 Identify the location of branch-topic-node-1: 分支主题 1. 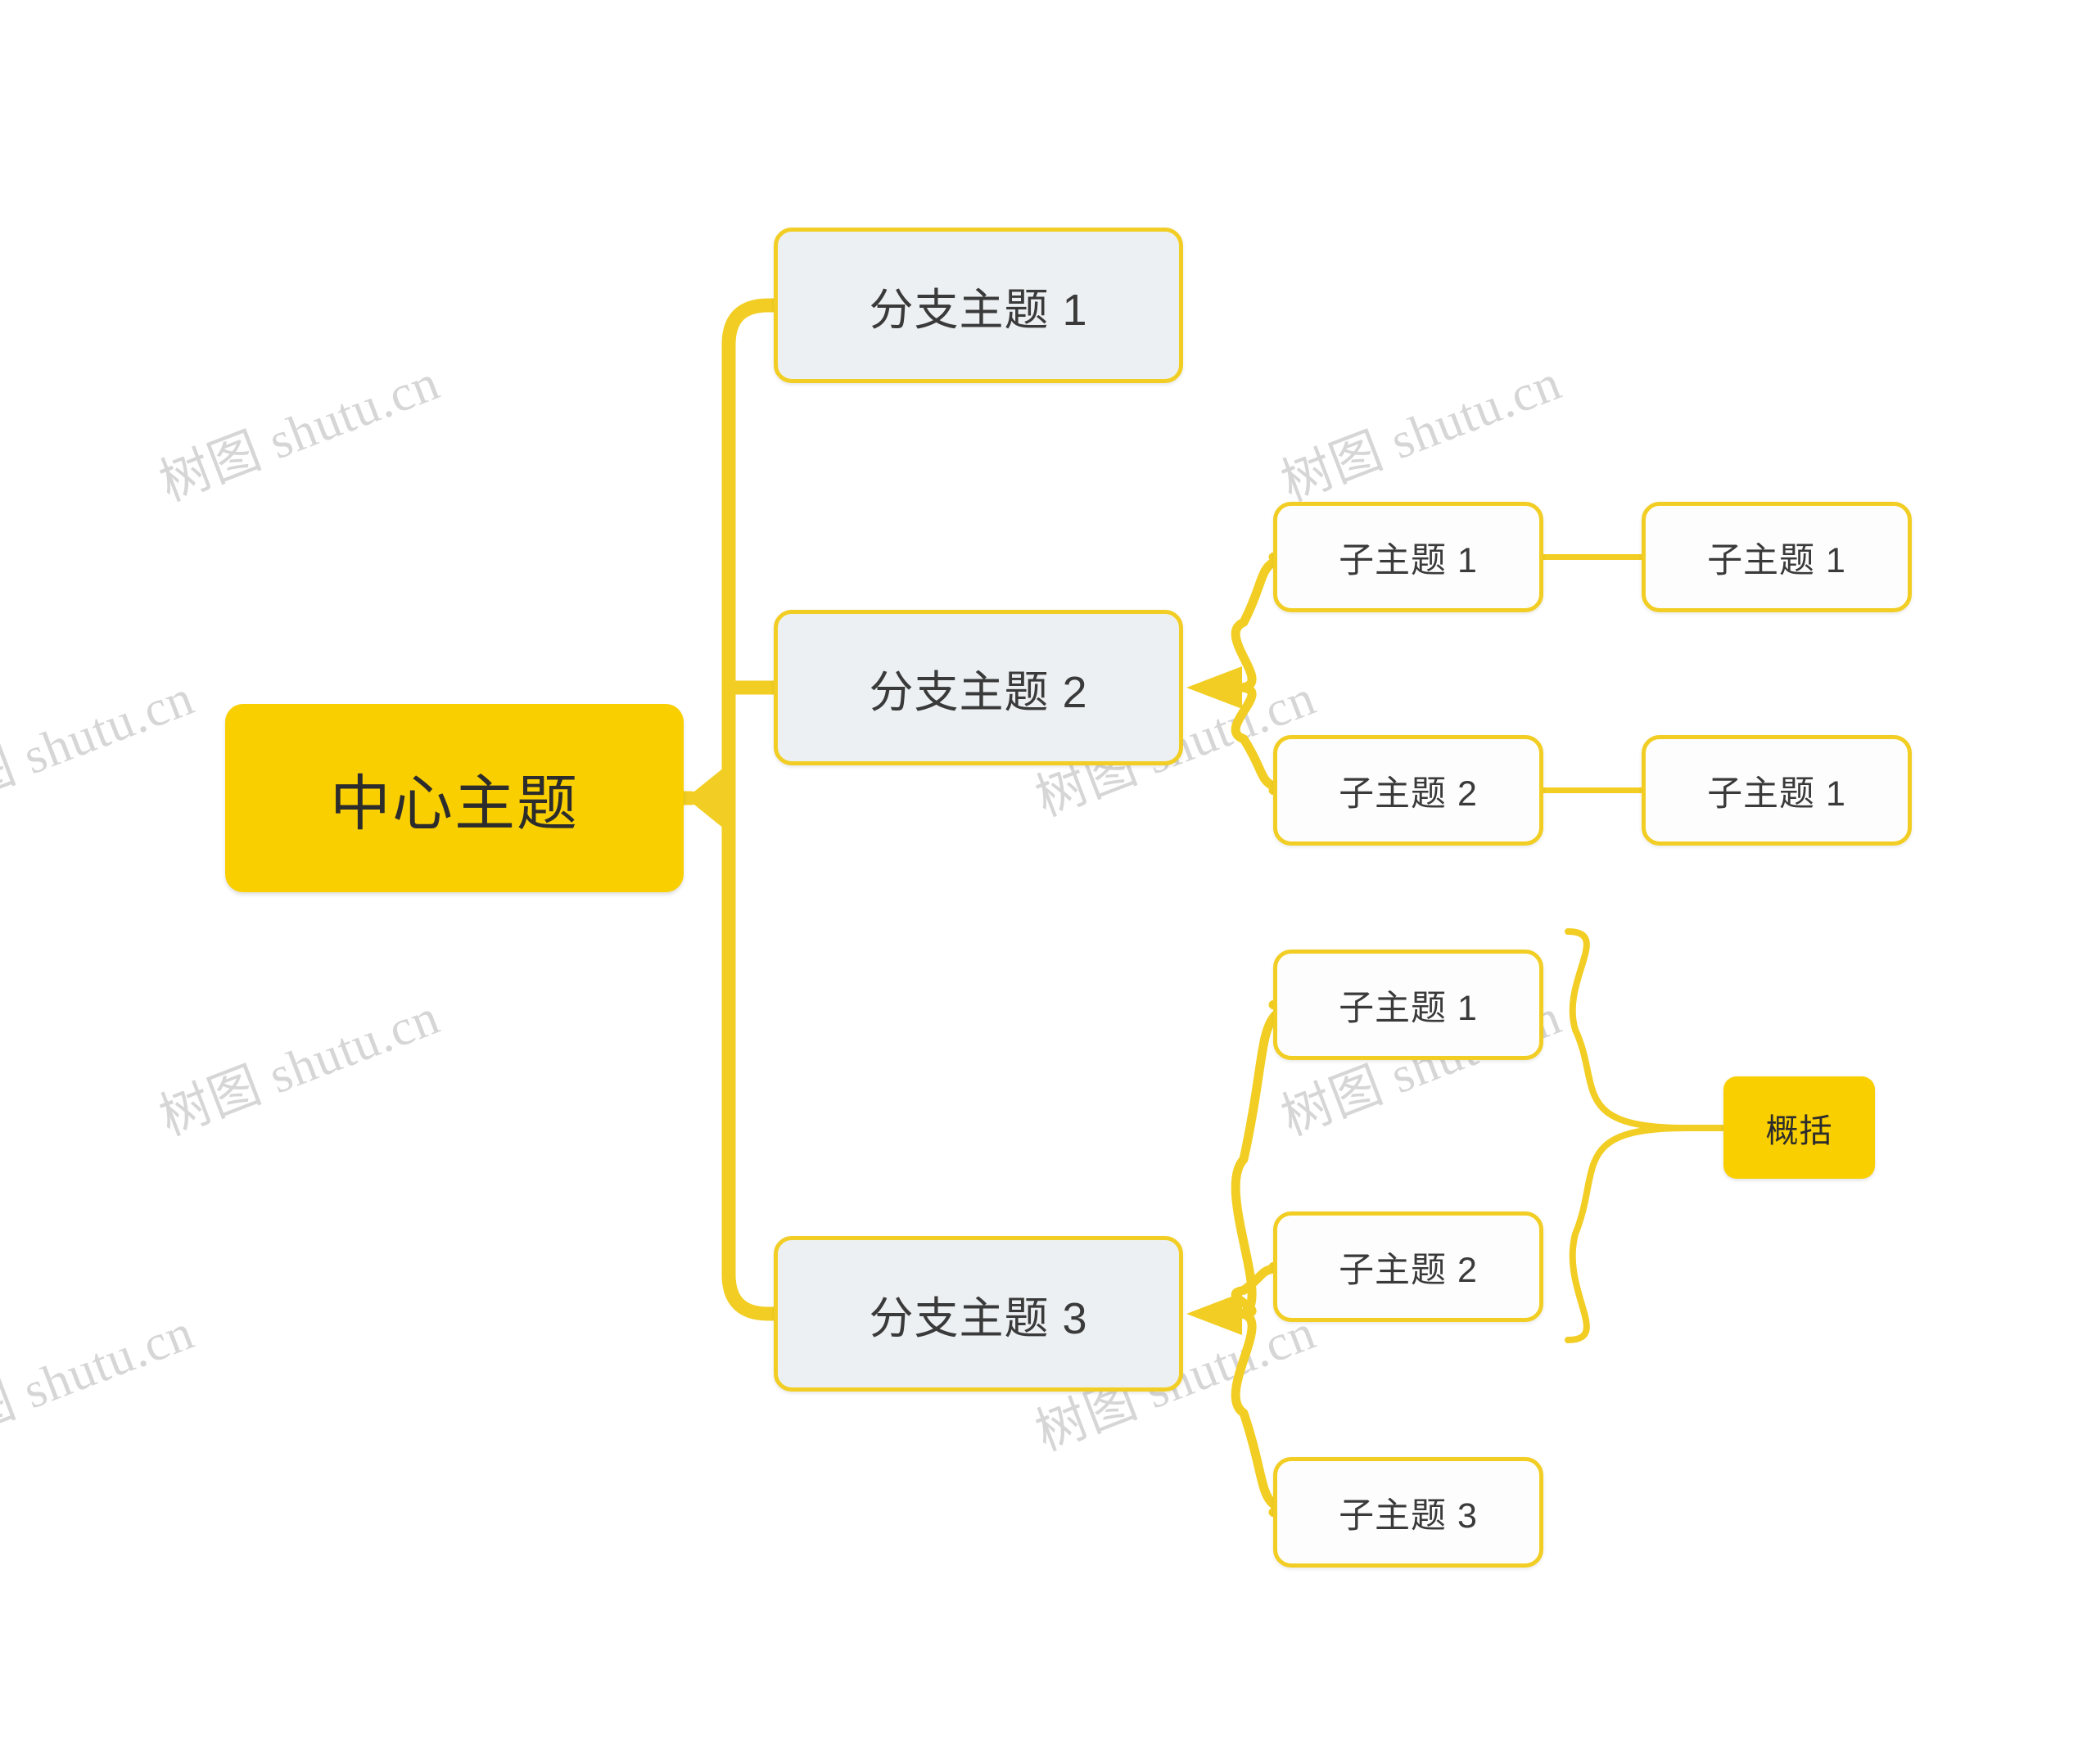
(979, 305).